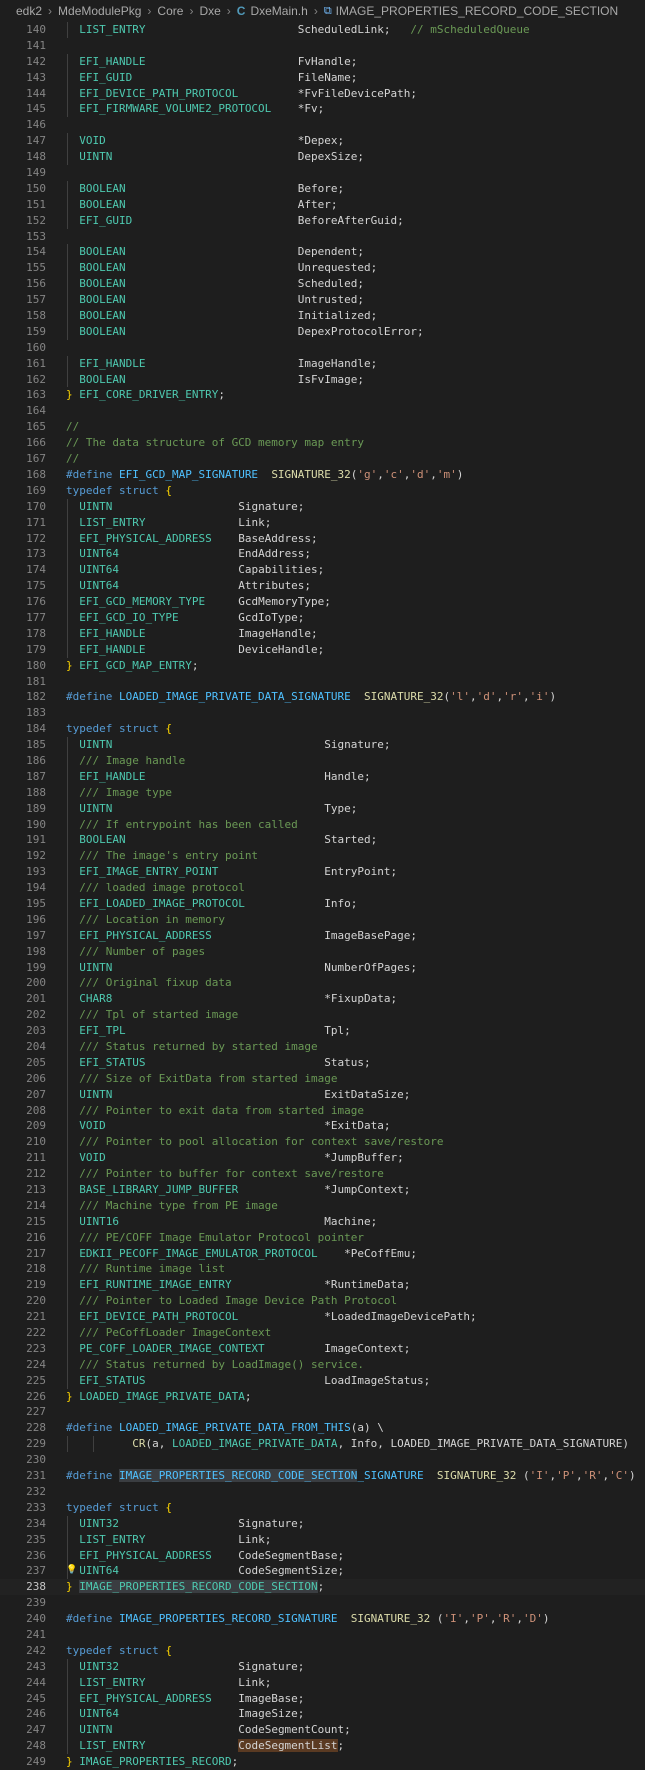 The image size is (645, 1770). Describe the element at coordinates (322, 77) in the screenshot. I see `code-line: 143 EFI_GUID FileName;` at that location.